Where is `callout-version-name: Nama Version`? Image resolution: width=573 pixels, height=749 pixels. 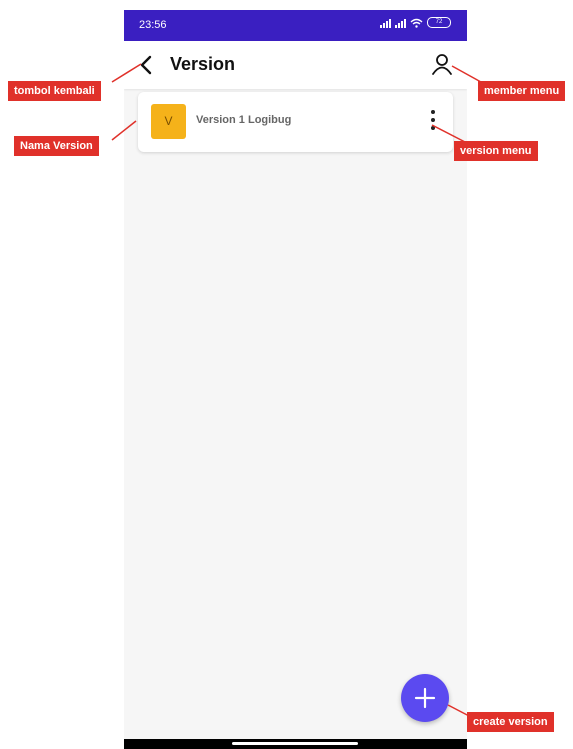 callout-version-name: Nama Version is located at coordinates (56, 146).